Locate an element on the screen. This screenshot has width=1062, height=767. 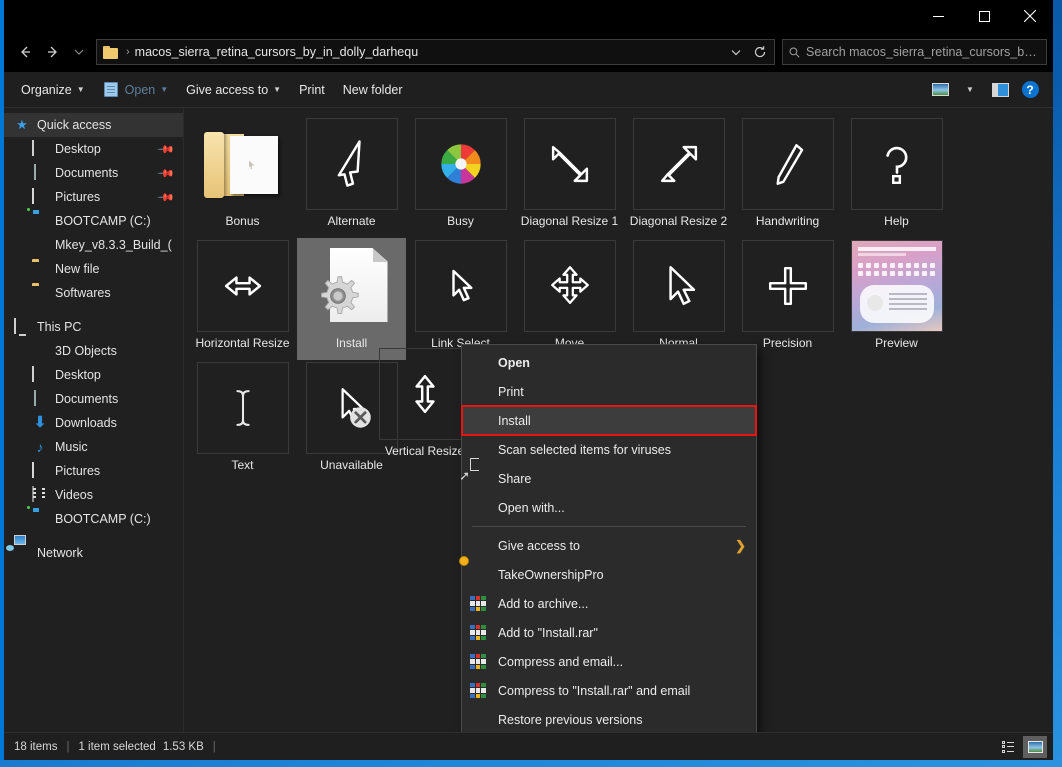
minimize-button is located at coordinates (938, 16).